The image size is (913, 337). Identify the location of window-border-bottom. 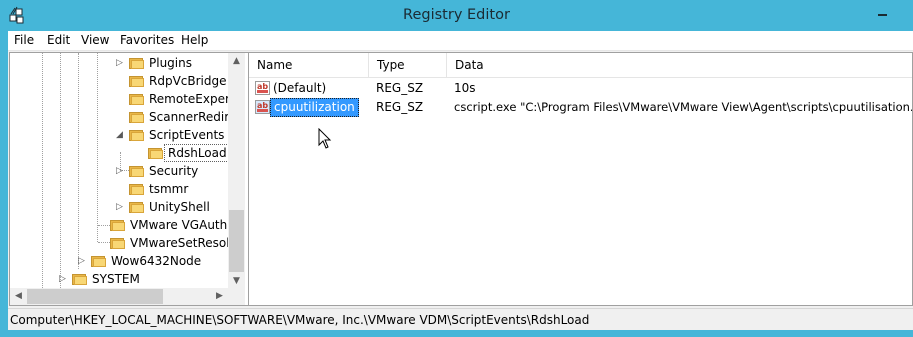
(456, 333).